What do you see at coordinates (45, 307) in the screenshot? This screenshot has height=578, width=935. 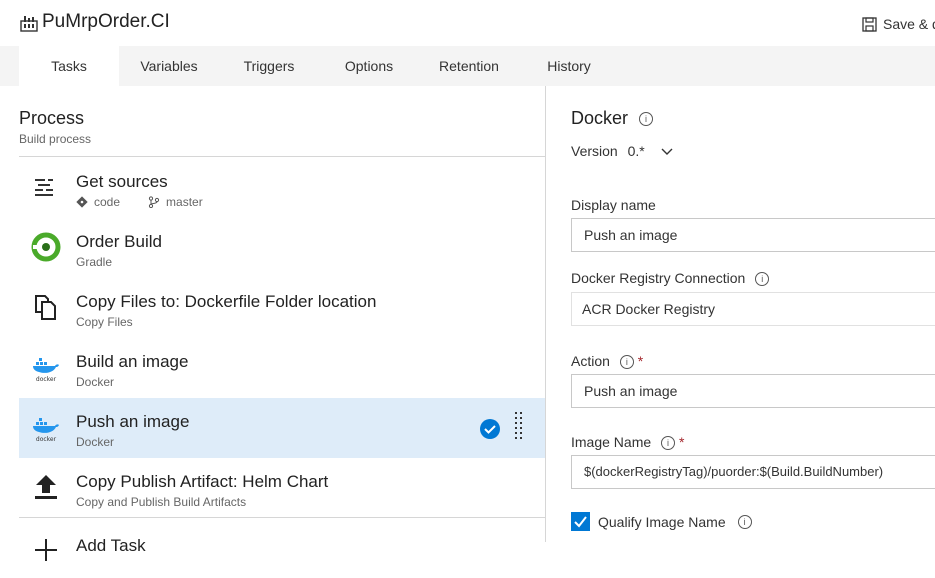 I see `copy-files-icon` at bounding box center [45, 307].